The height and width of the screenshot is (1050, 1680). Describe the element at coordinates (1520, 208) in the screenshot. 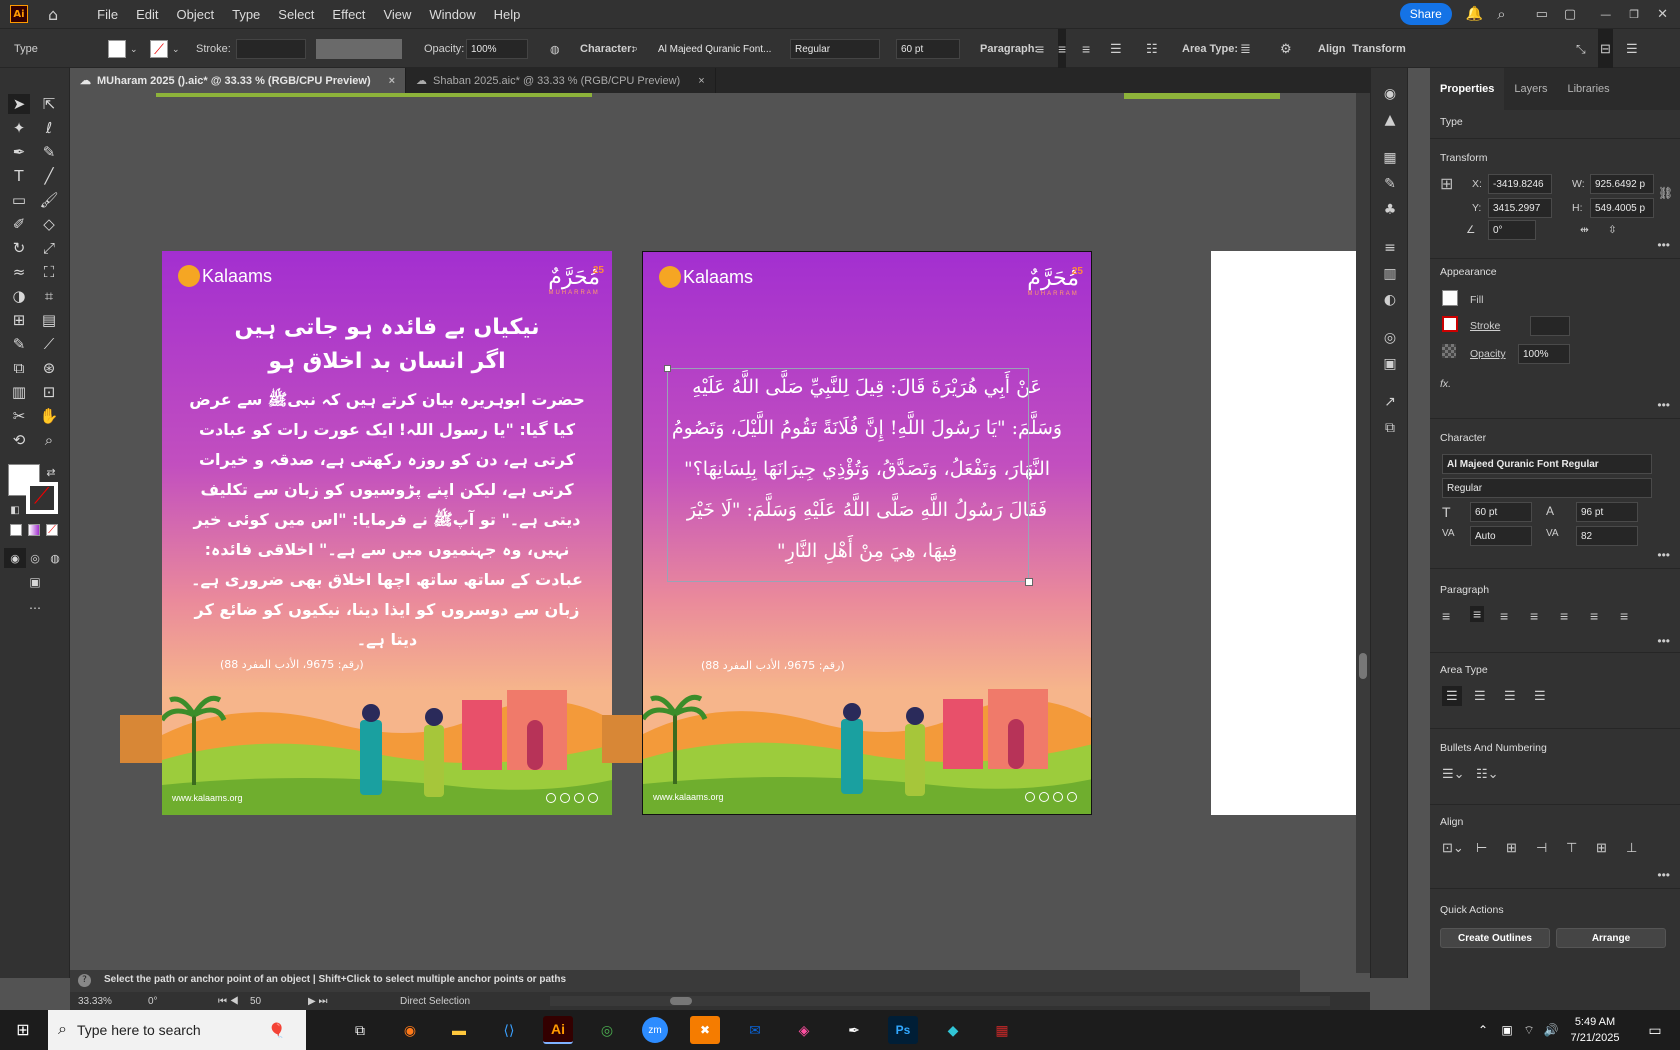

I see `y-field: 3415.2997` at that location.